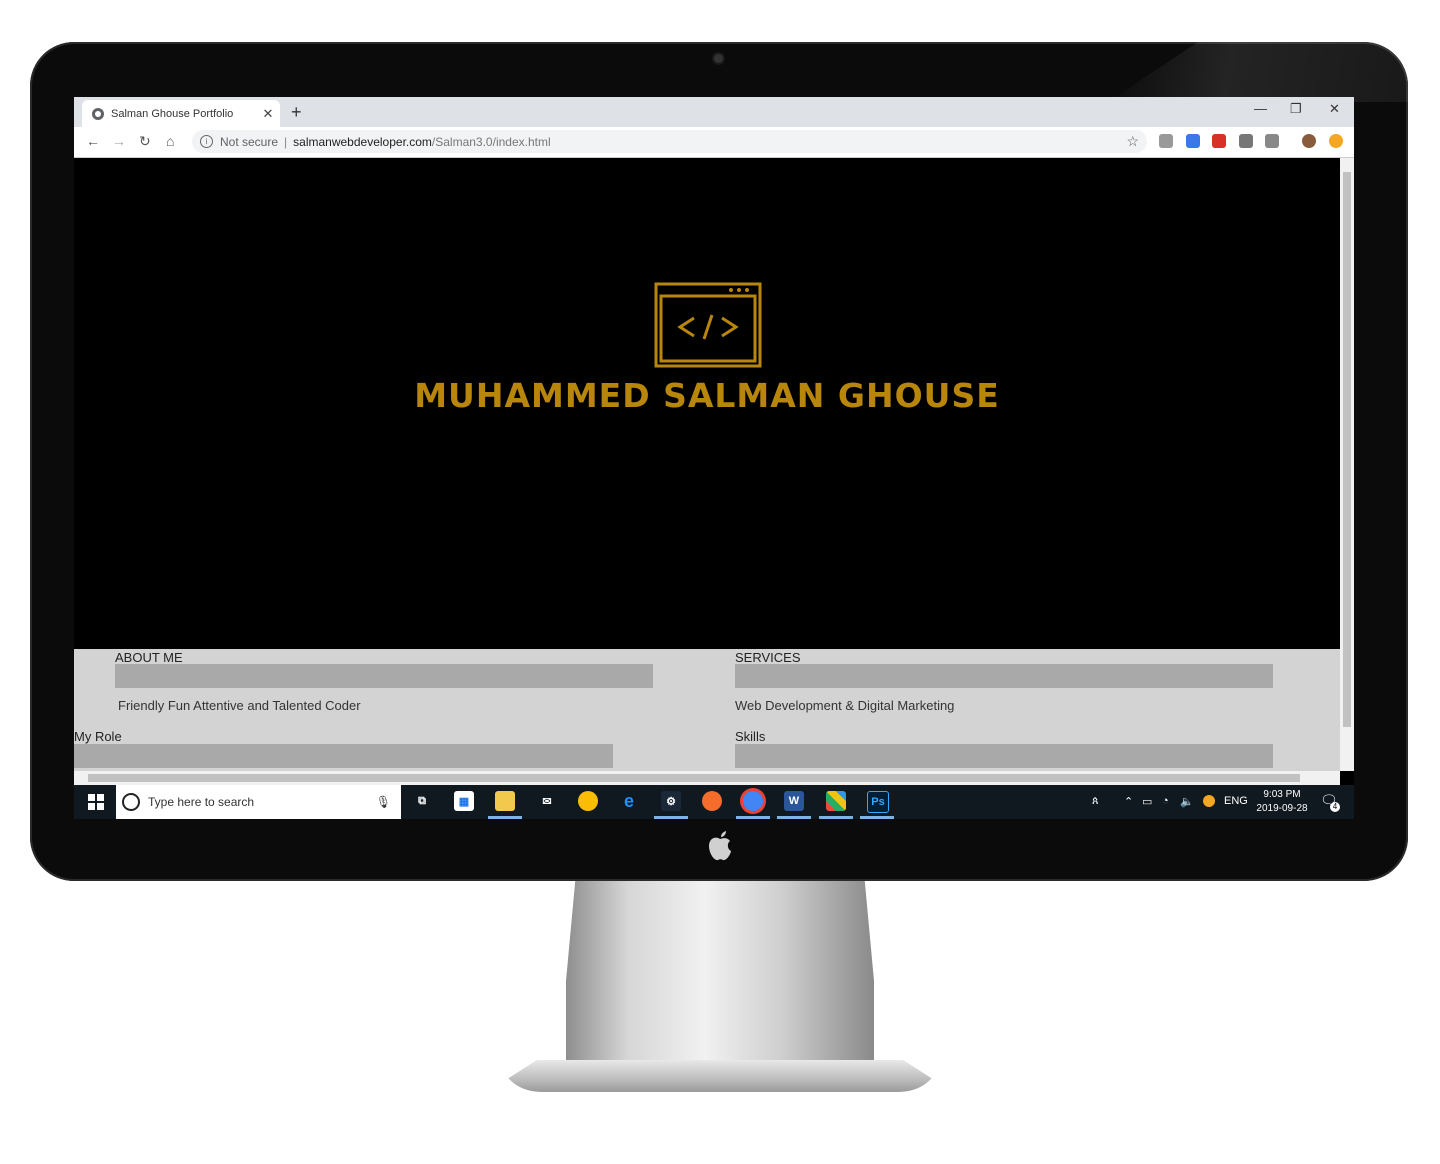 This screenshot has width=1440, height=1164. Describe the element at coordinates (753, 817) in the screenshot. I see `chrome-active` at that location.